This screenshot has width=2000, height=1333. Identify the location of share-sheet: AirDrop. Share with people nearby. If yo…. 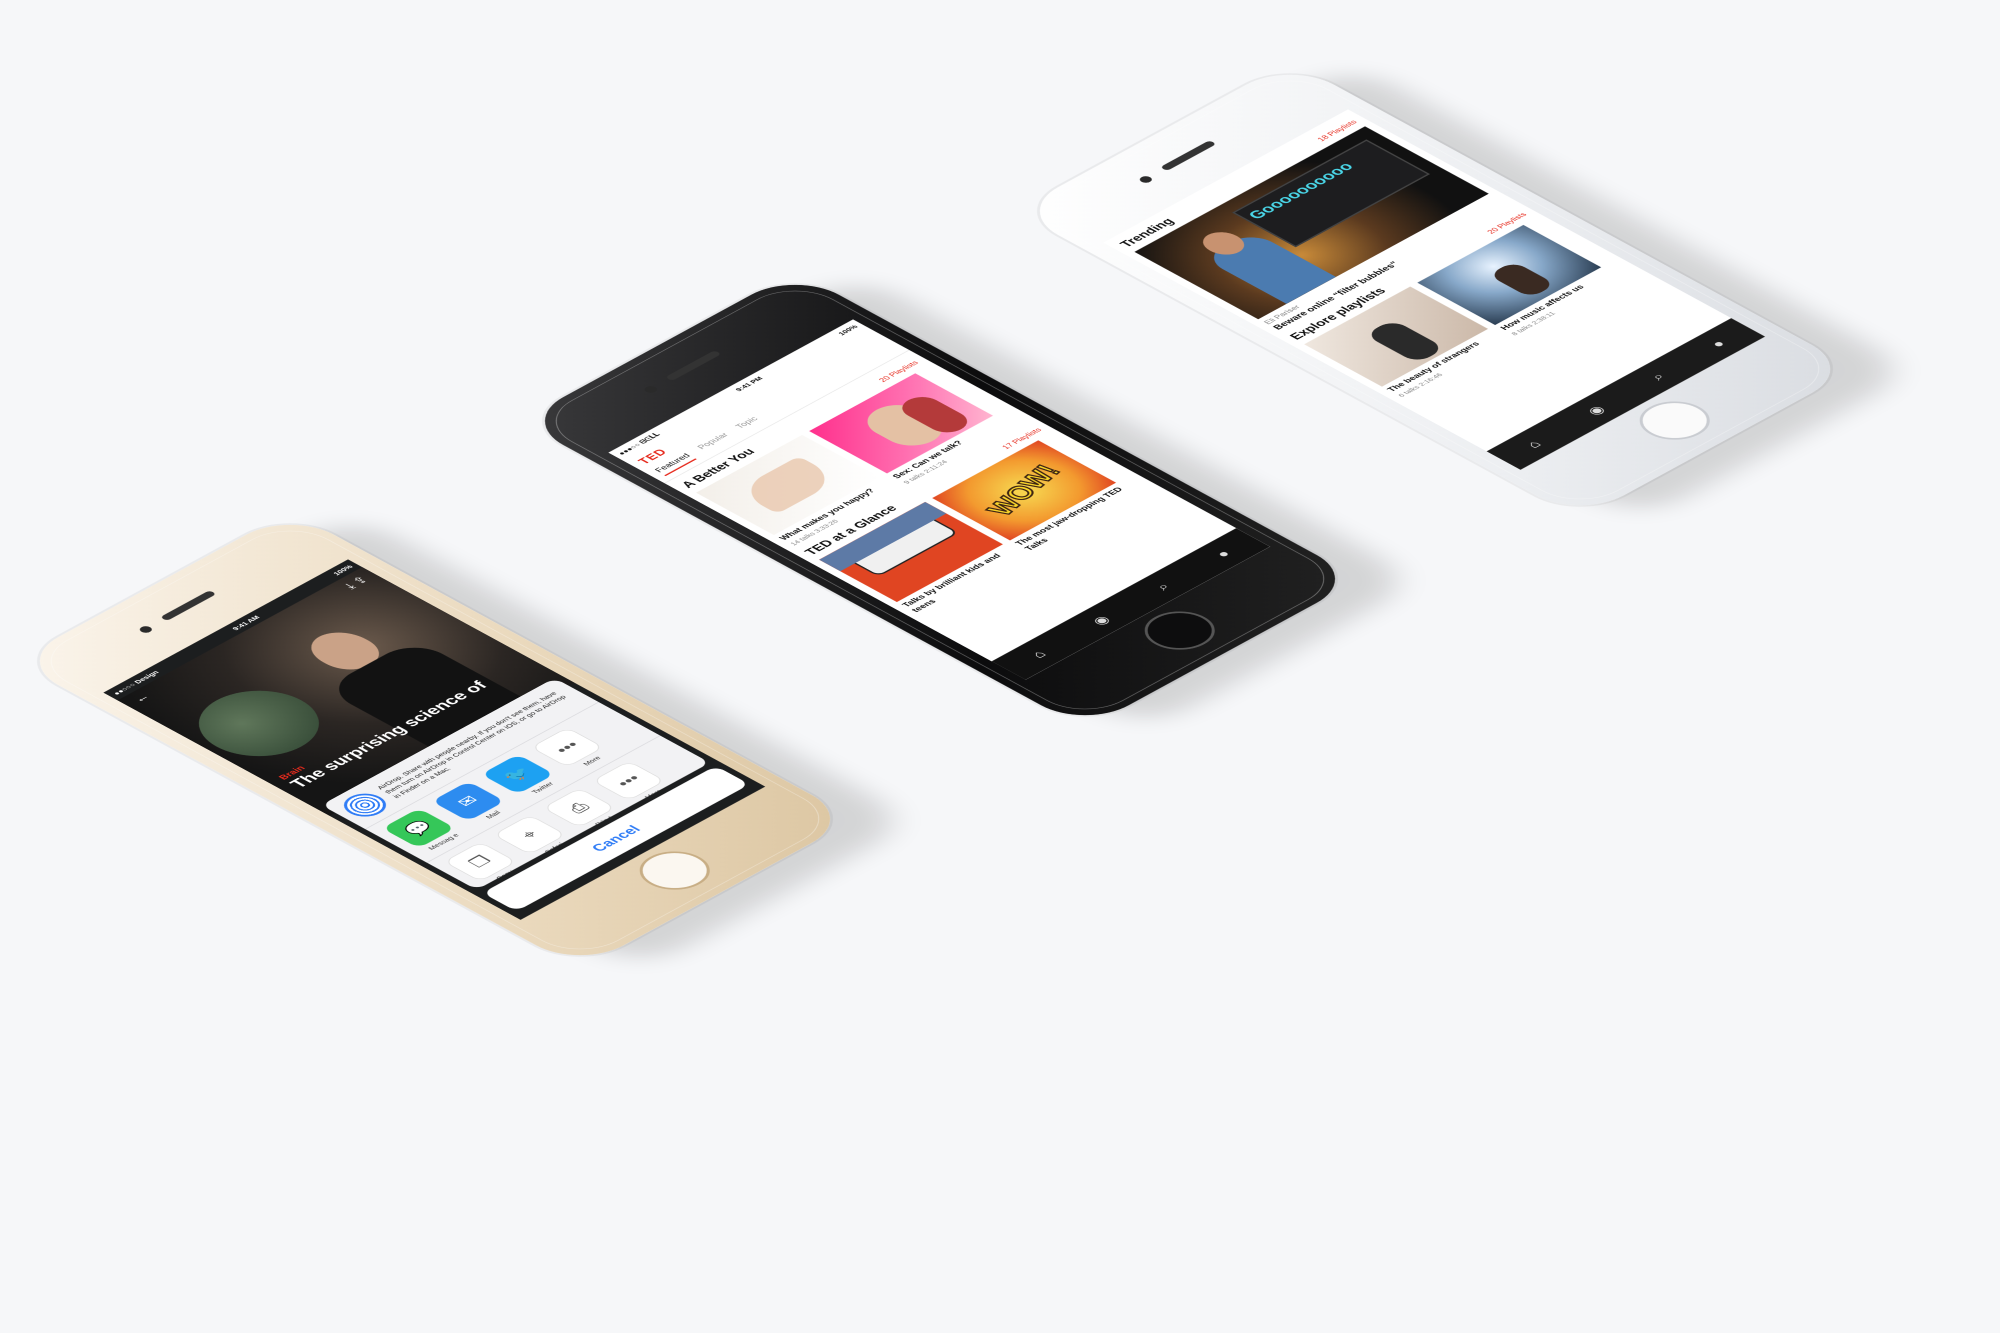
(516, 783).